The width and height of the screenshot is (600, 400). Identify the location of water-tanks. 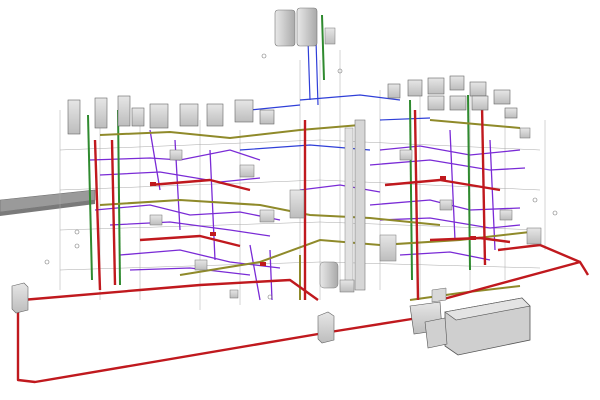
(305, 27).